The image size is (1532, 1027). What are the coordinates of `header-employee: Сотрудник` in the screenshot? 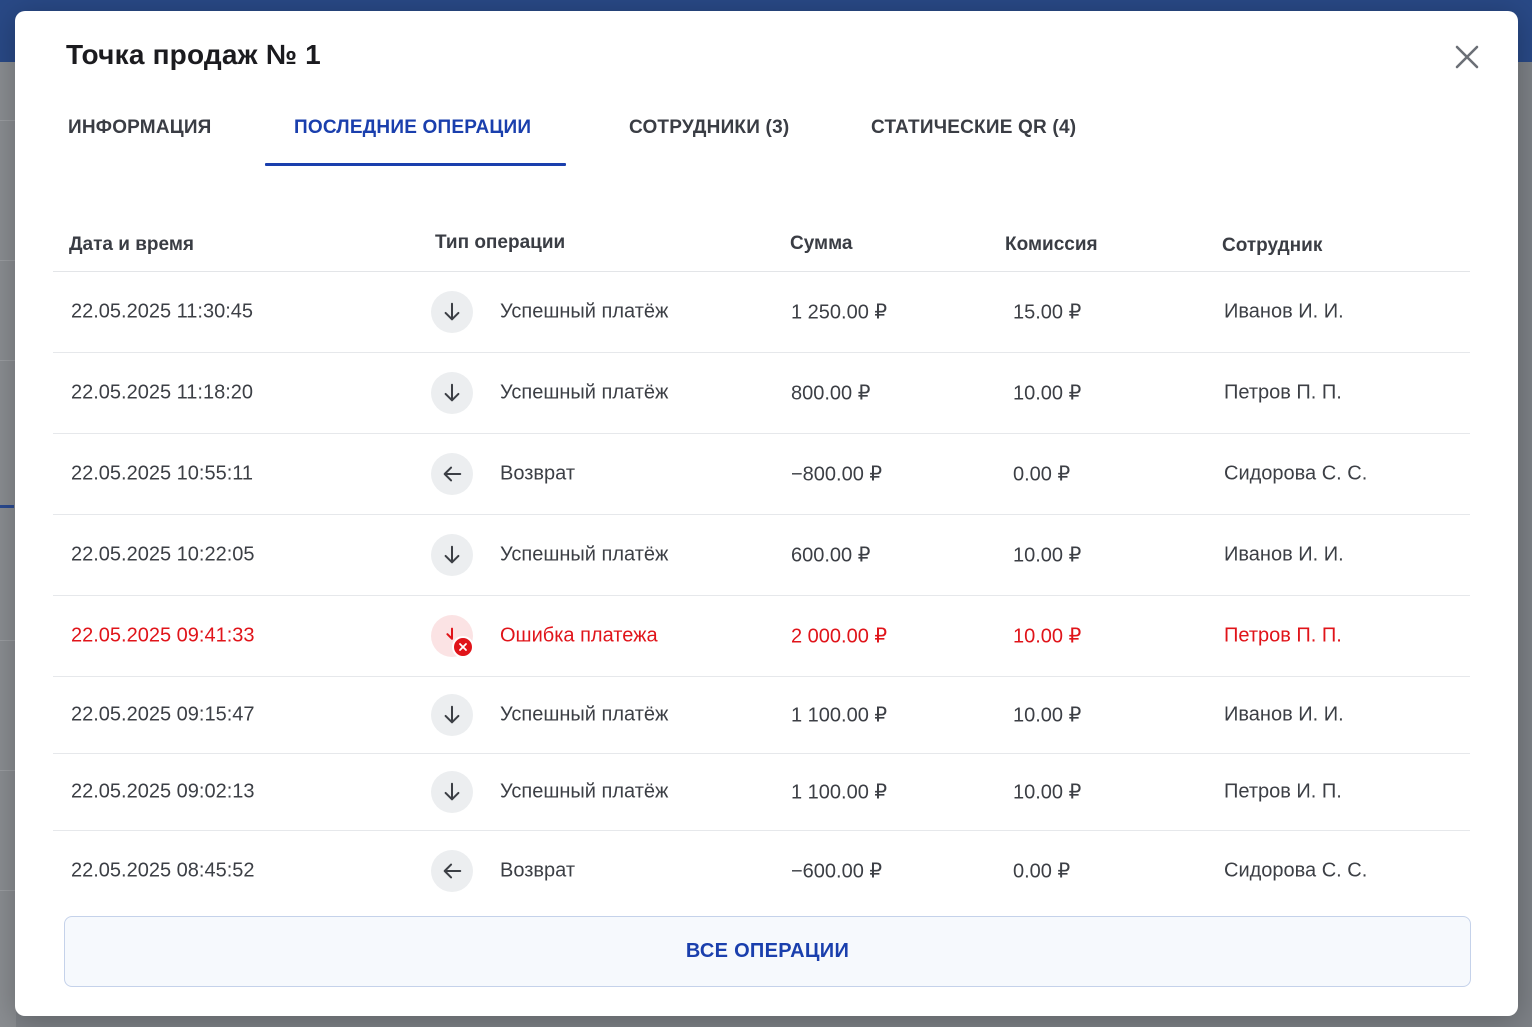 It's located at (1272, 245).